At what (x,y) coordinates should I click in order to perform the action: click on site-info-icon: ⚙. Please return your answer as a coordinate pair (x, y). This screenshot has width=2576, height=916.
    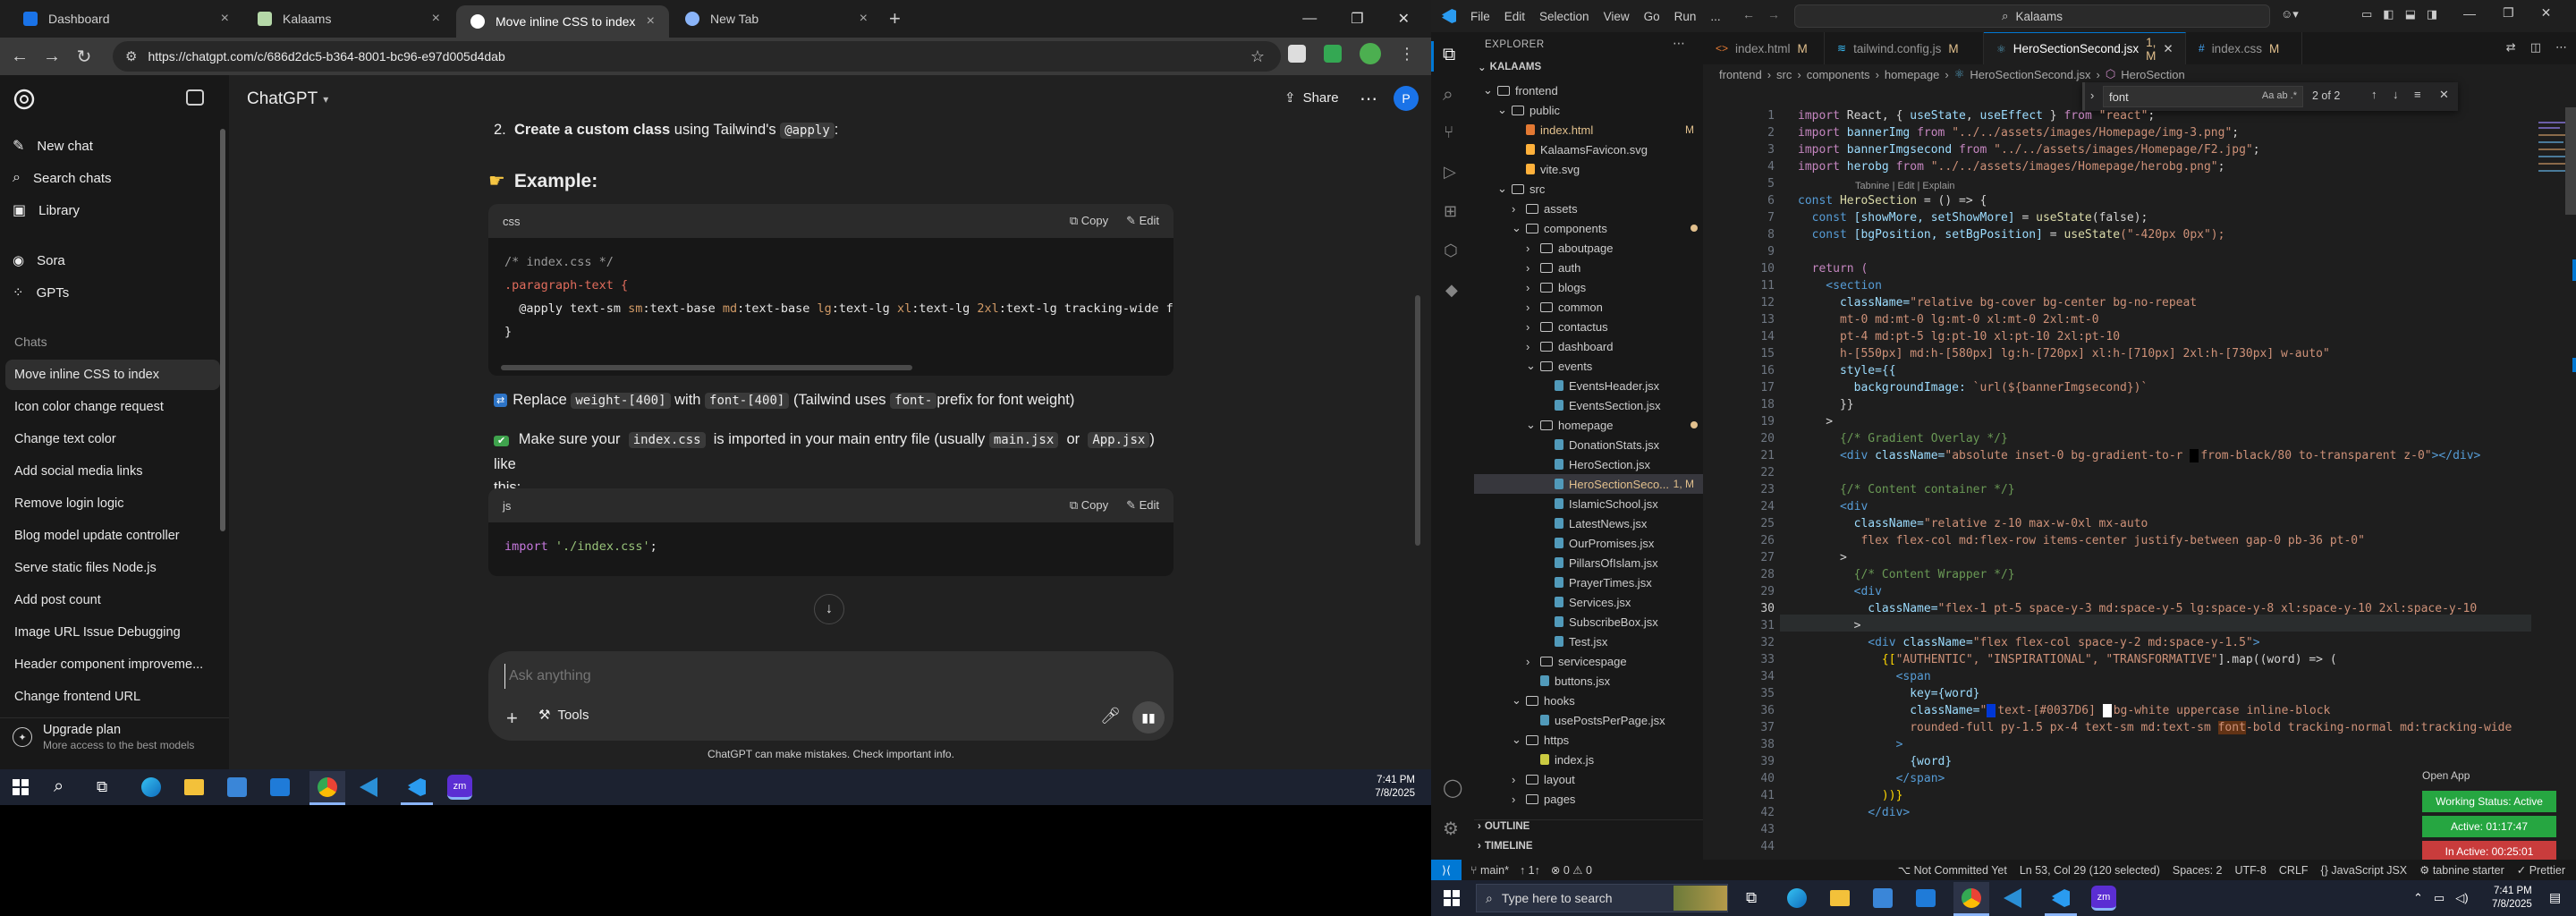
    Looking at the image, I should click on (131, 56).